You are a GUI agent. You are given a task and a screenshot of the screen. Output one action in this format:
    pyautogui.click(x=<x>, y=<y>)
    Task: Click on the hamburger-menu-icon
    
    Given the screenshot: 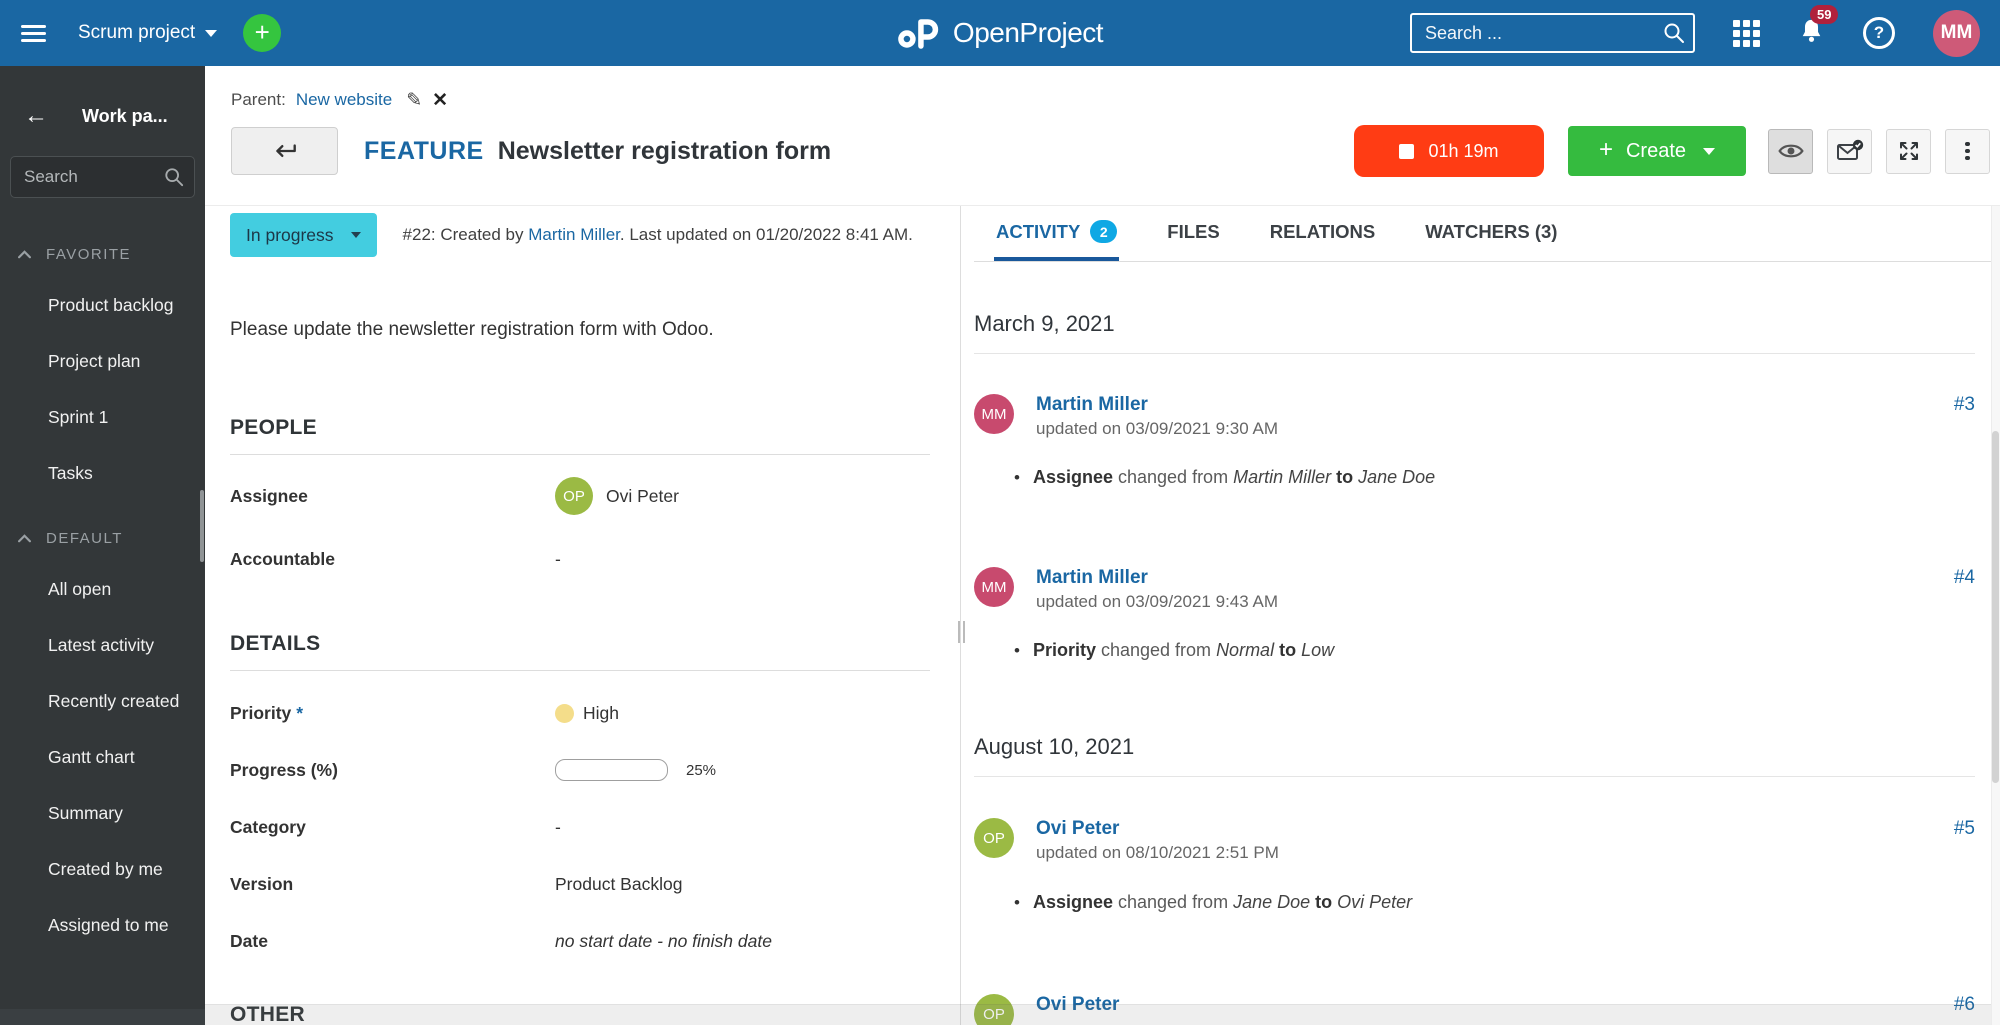 What is the action you would take?
    pyautogui.click(x=33, y=33)
    